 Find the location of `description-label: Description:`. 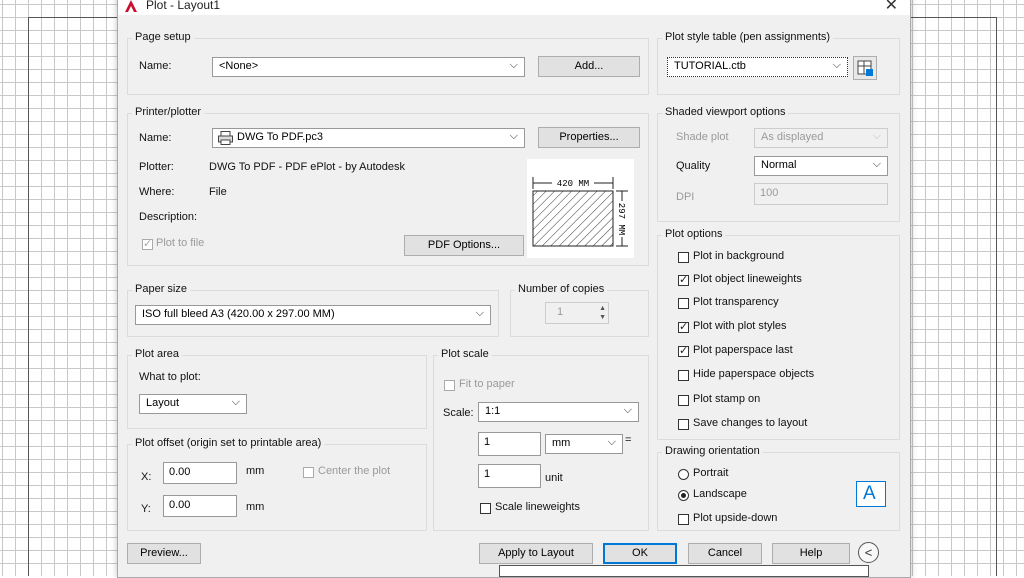

description-label: Description: is located at coordinates (168, 217).